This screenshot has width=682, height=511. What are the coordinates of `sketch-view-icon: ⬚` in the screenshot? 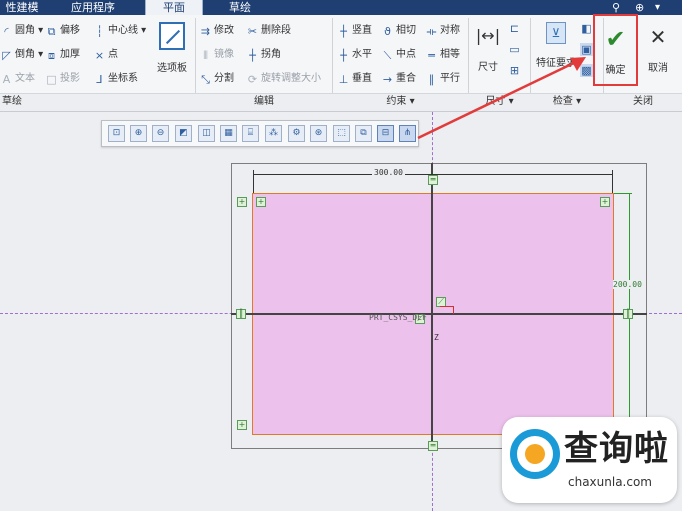 It's located at (341, 133).